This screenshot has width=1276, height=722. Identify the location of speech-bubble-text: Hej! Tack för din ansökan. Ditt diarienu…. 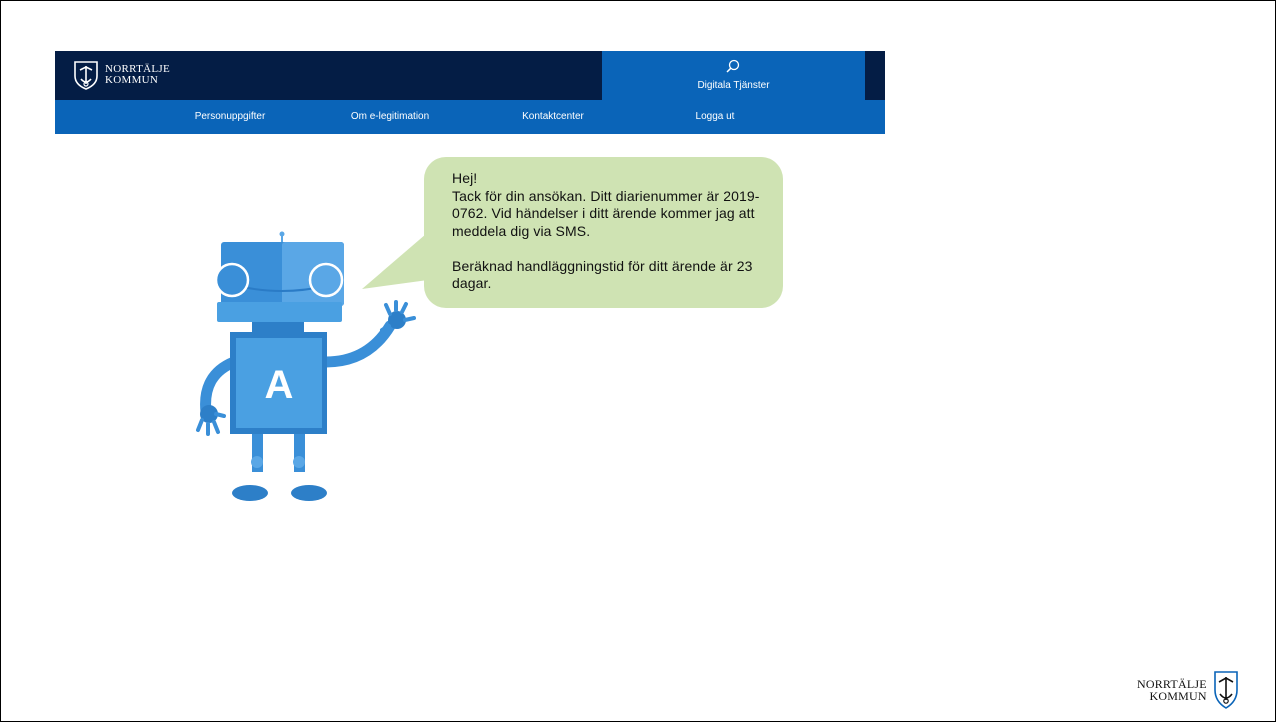
(606, 230).